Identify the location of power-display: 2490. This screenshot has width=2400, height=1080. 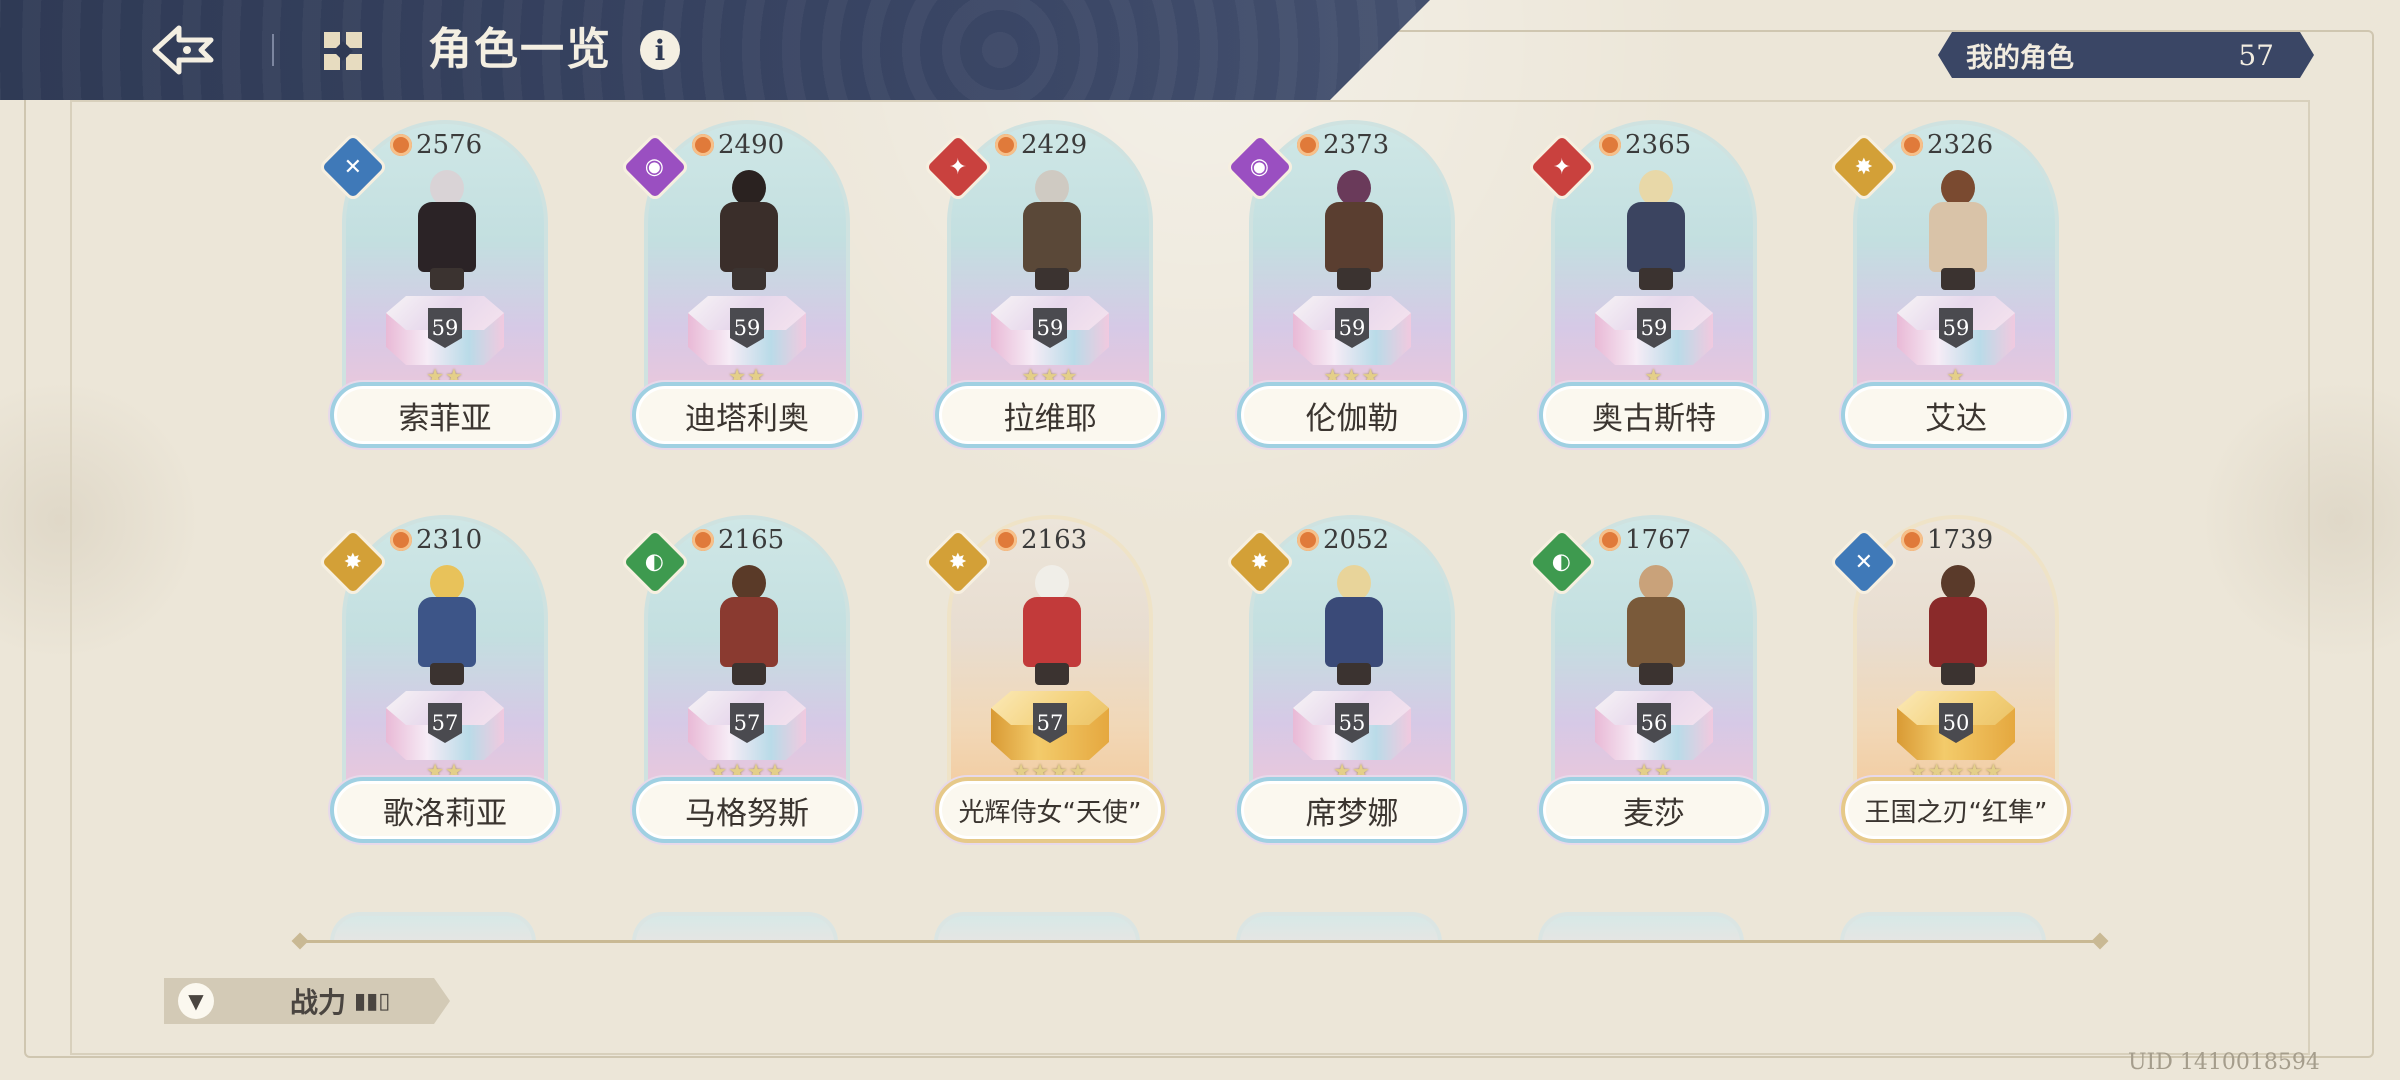
(738, 145).